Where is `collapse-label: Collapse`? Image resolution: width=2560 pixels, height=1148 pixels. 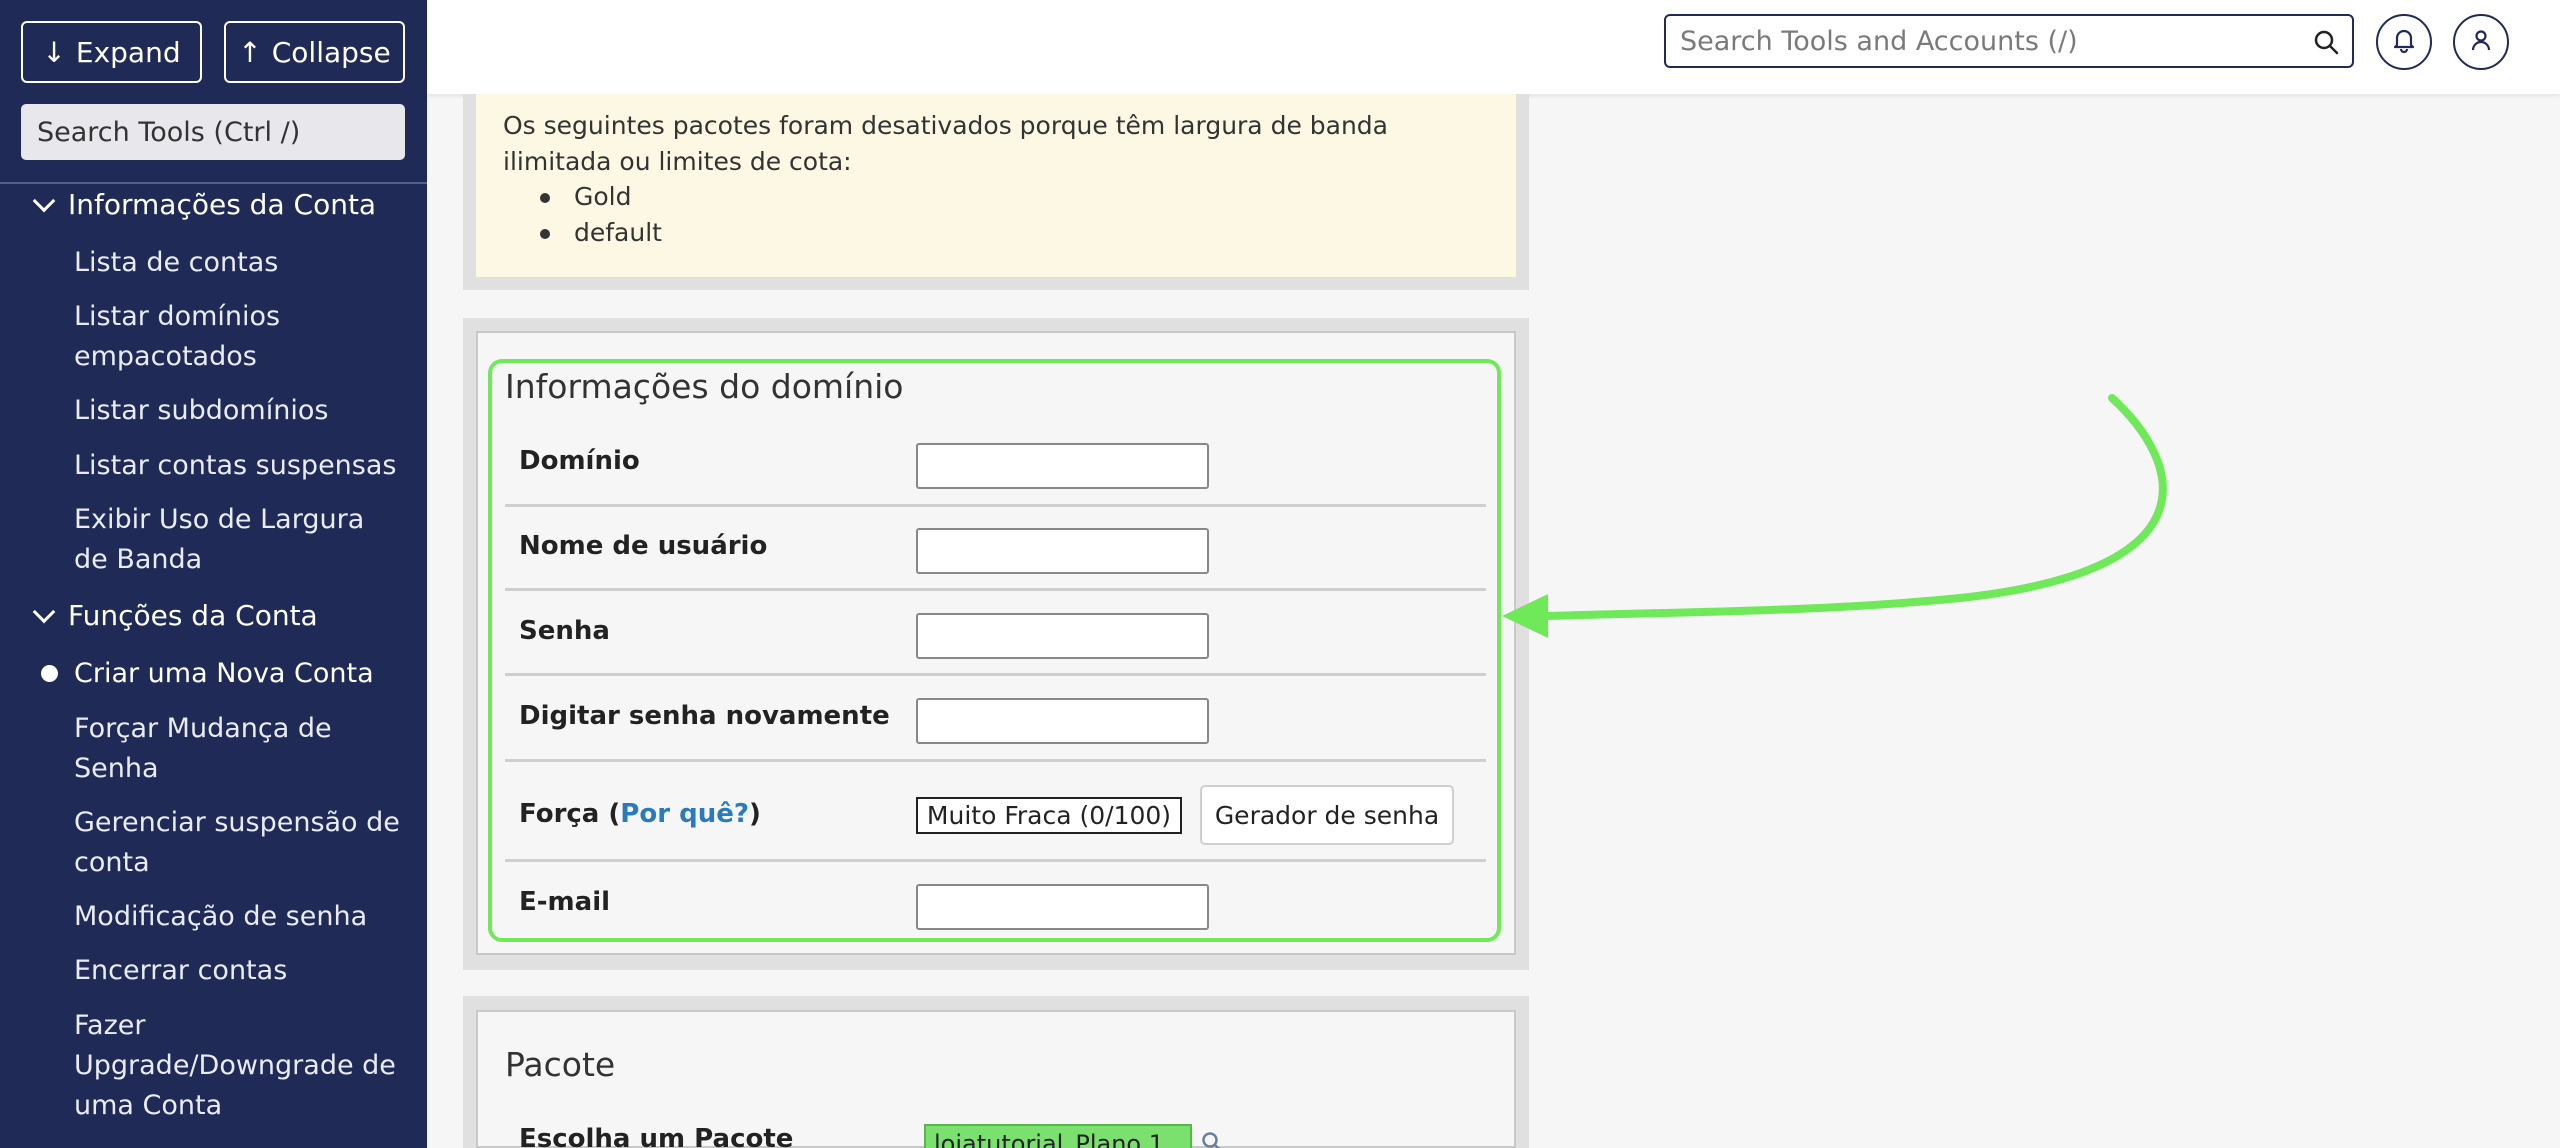
collapse-label: Collapse is located at coordinates (331, 52).